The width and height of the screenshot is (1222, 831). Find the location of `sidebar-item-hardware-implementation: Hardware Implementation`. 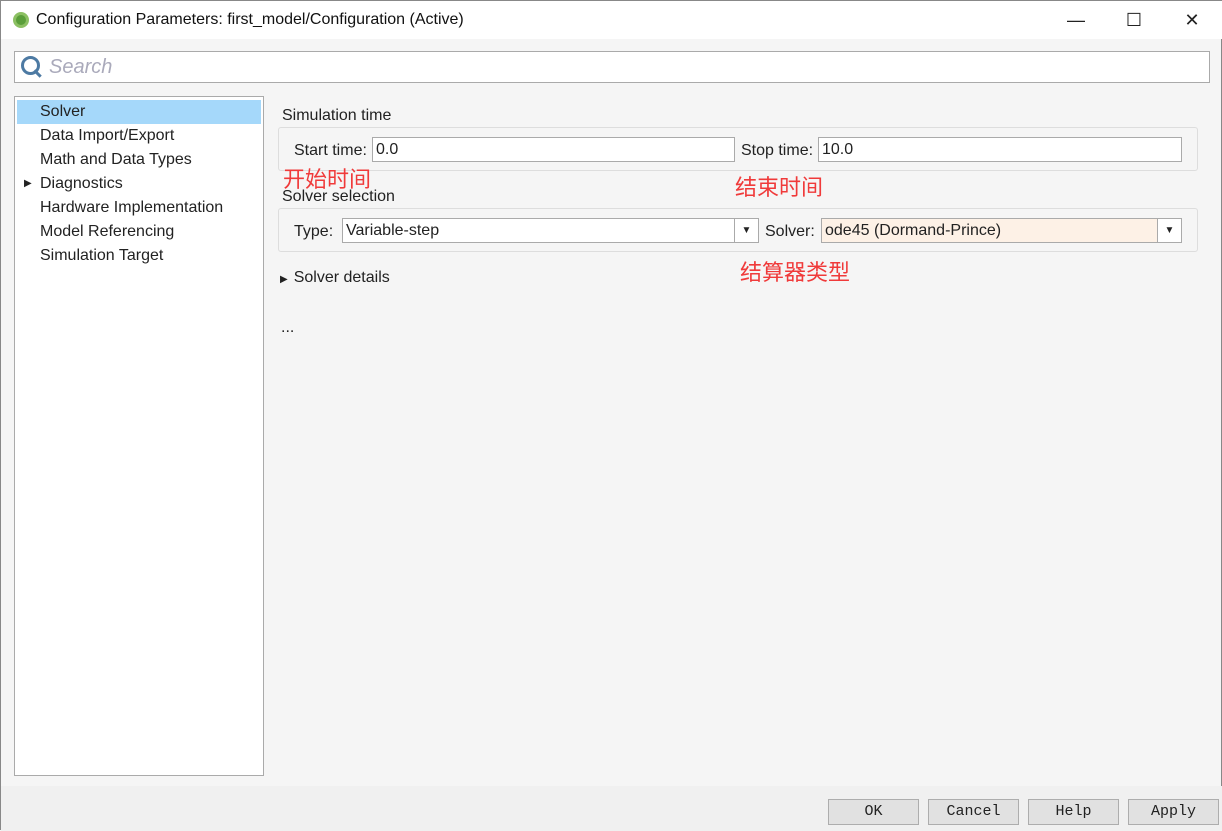

sidebar-item-hardware-implementation: Hardware Implementation is located at coordinates (139, 208).